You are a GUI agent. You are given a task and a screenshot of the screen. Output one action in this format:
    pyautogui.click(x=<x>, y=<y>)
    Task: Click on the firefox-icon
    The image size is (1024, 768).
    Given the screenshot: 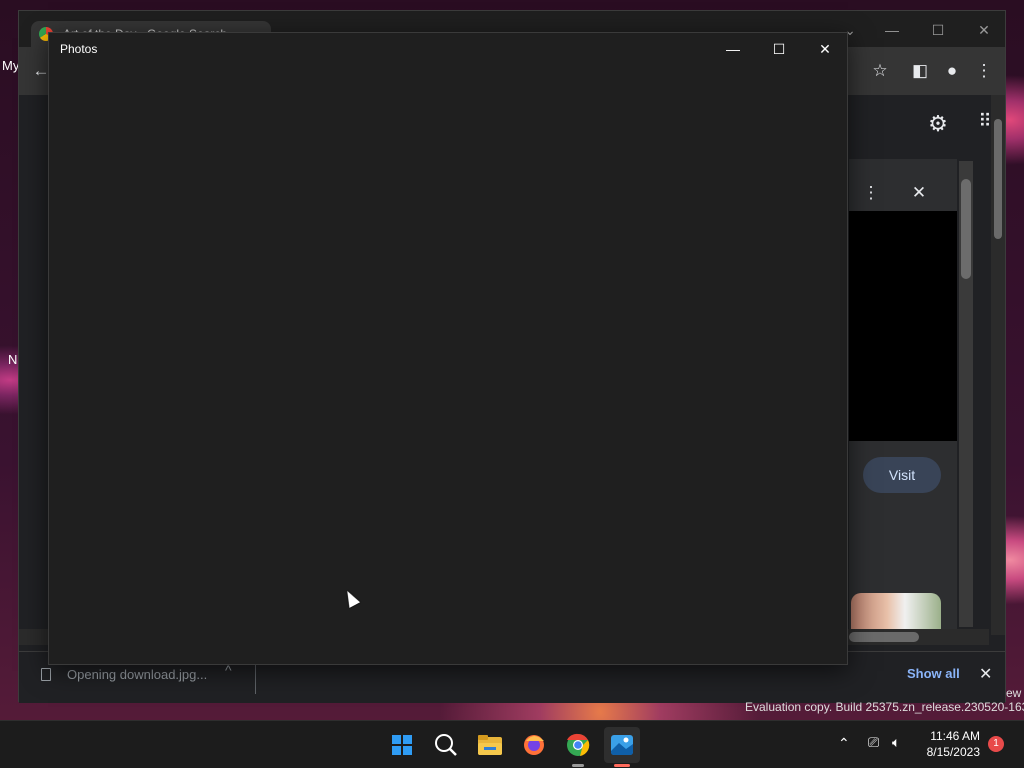 What is the action you would take?
    pyautogui.click(x=534, y=745)
    